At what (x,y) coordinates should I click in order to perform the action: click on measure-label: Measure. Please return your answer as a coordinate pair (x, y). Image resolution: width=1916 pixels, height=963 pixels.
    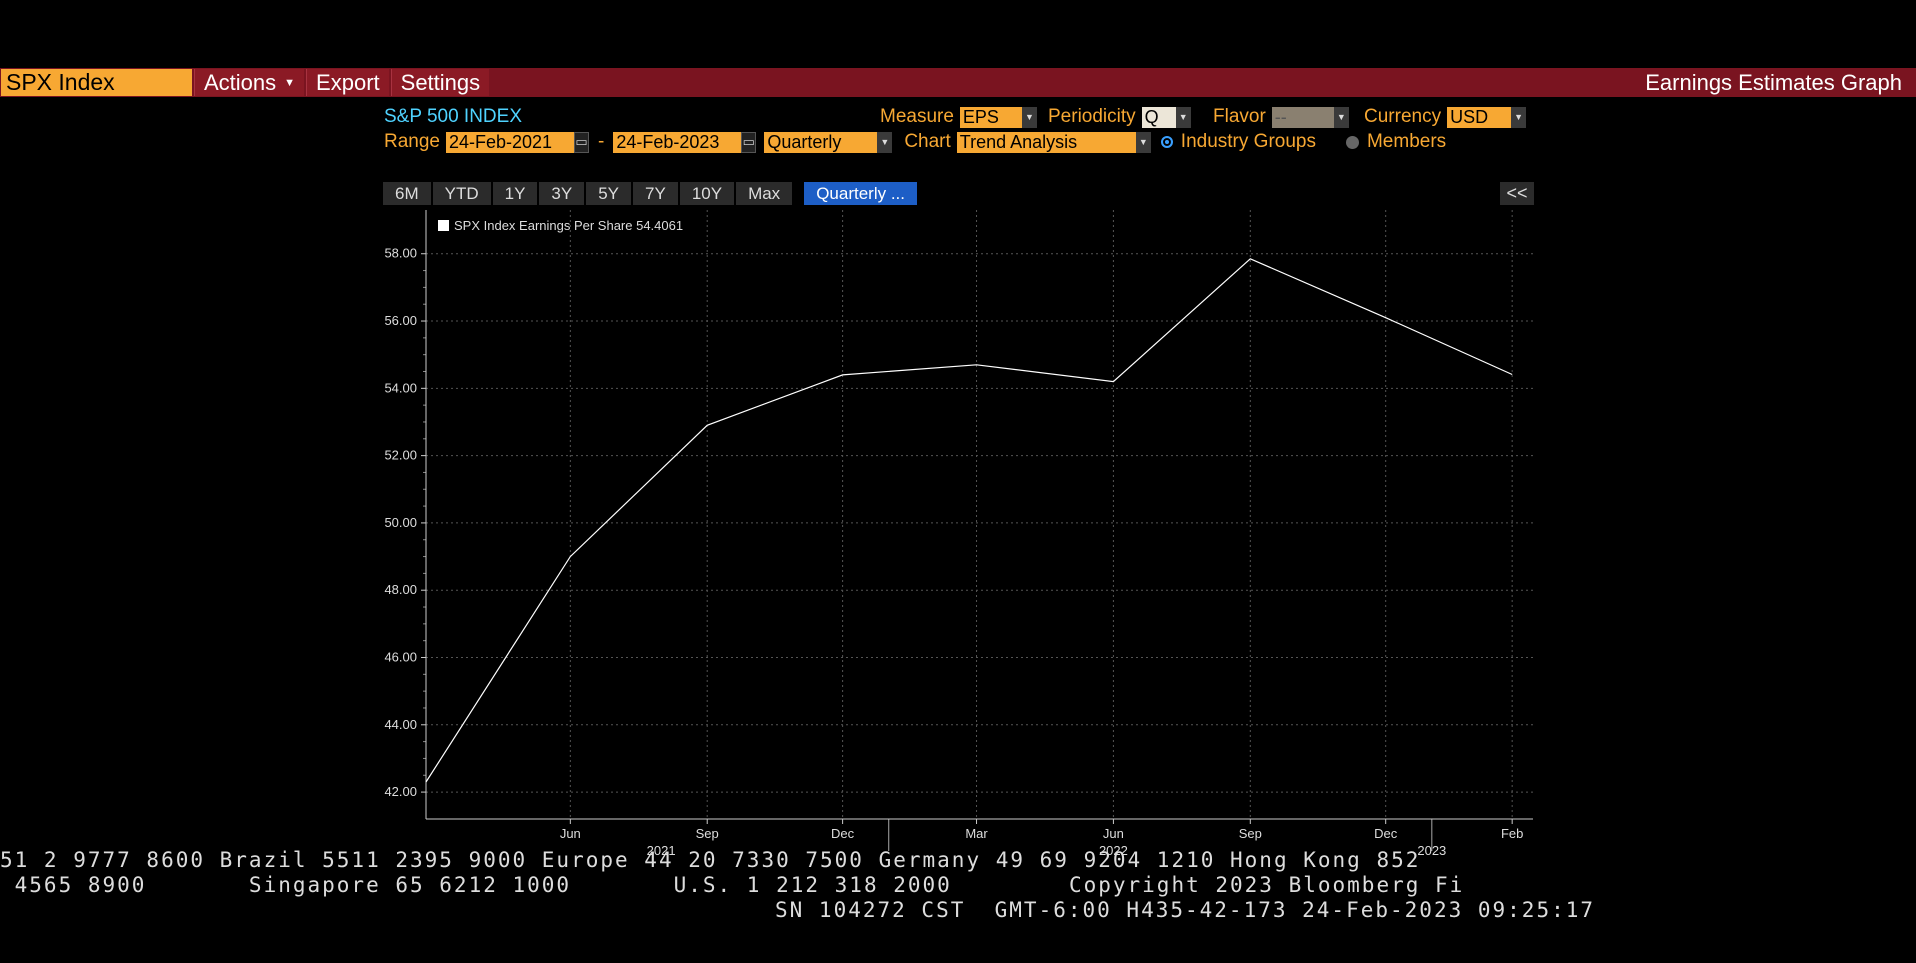
    Looking at the image, I should click on (917, 116).